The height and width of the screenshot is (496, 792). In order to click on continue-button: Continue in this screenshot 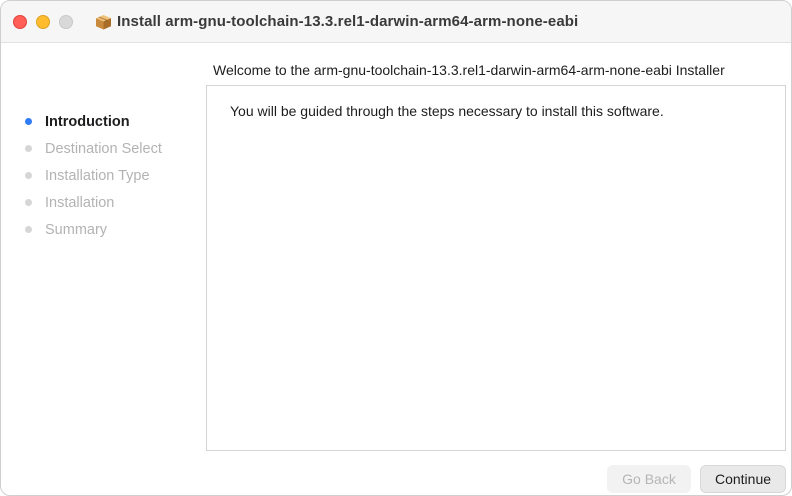, I will do `click(743, 479)`.